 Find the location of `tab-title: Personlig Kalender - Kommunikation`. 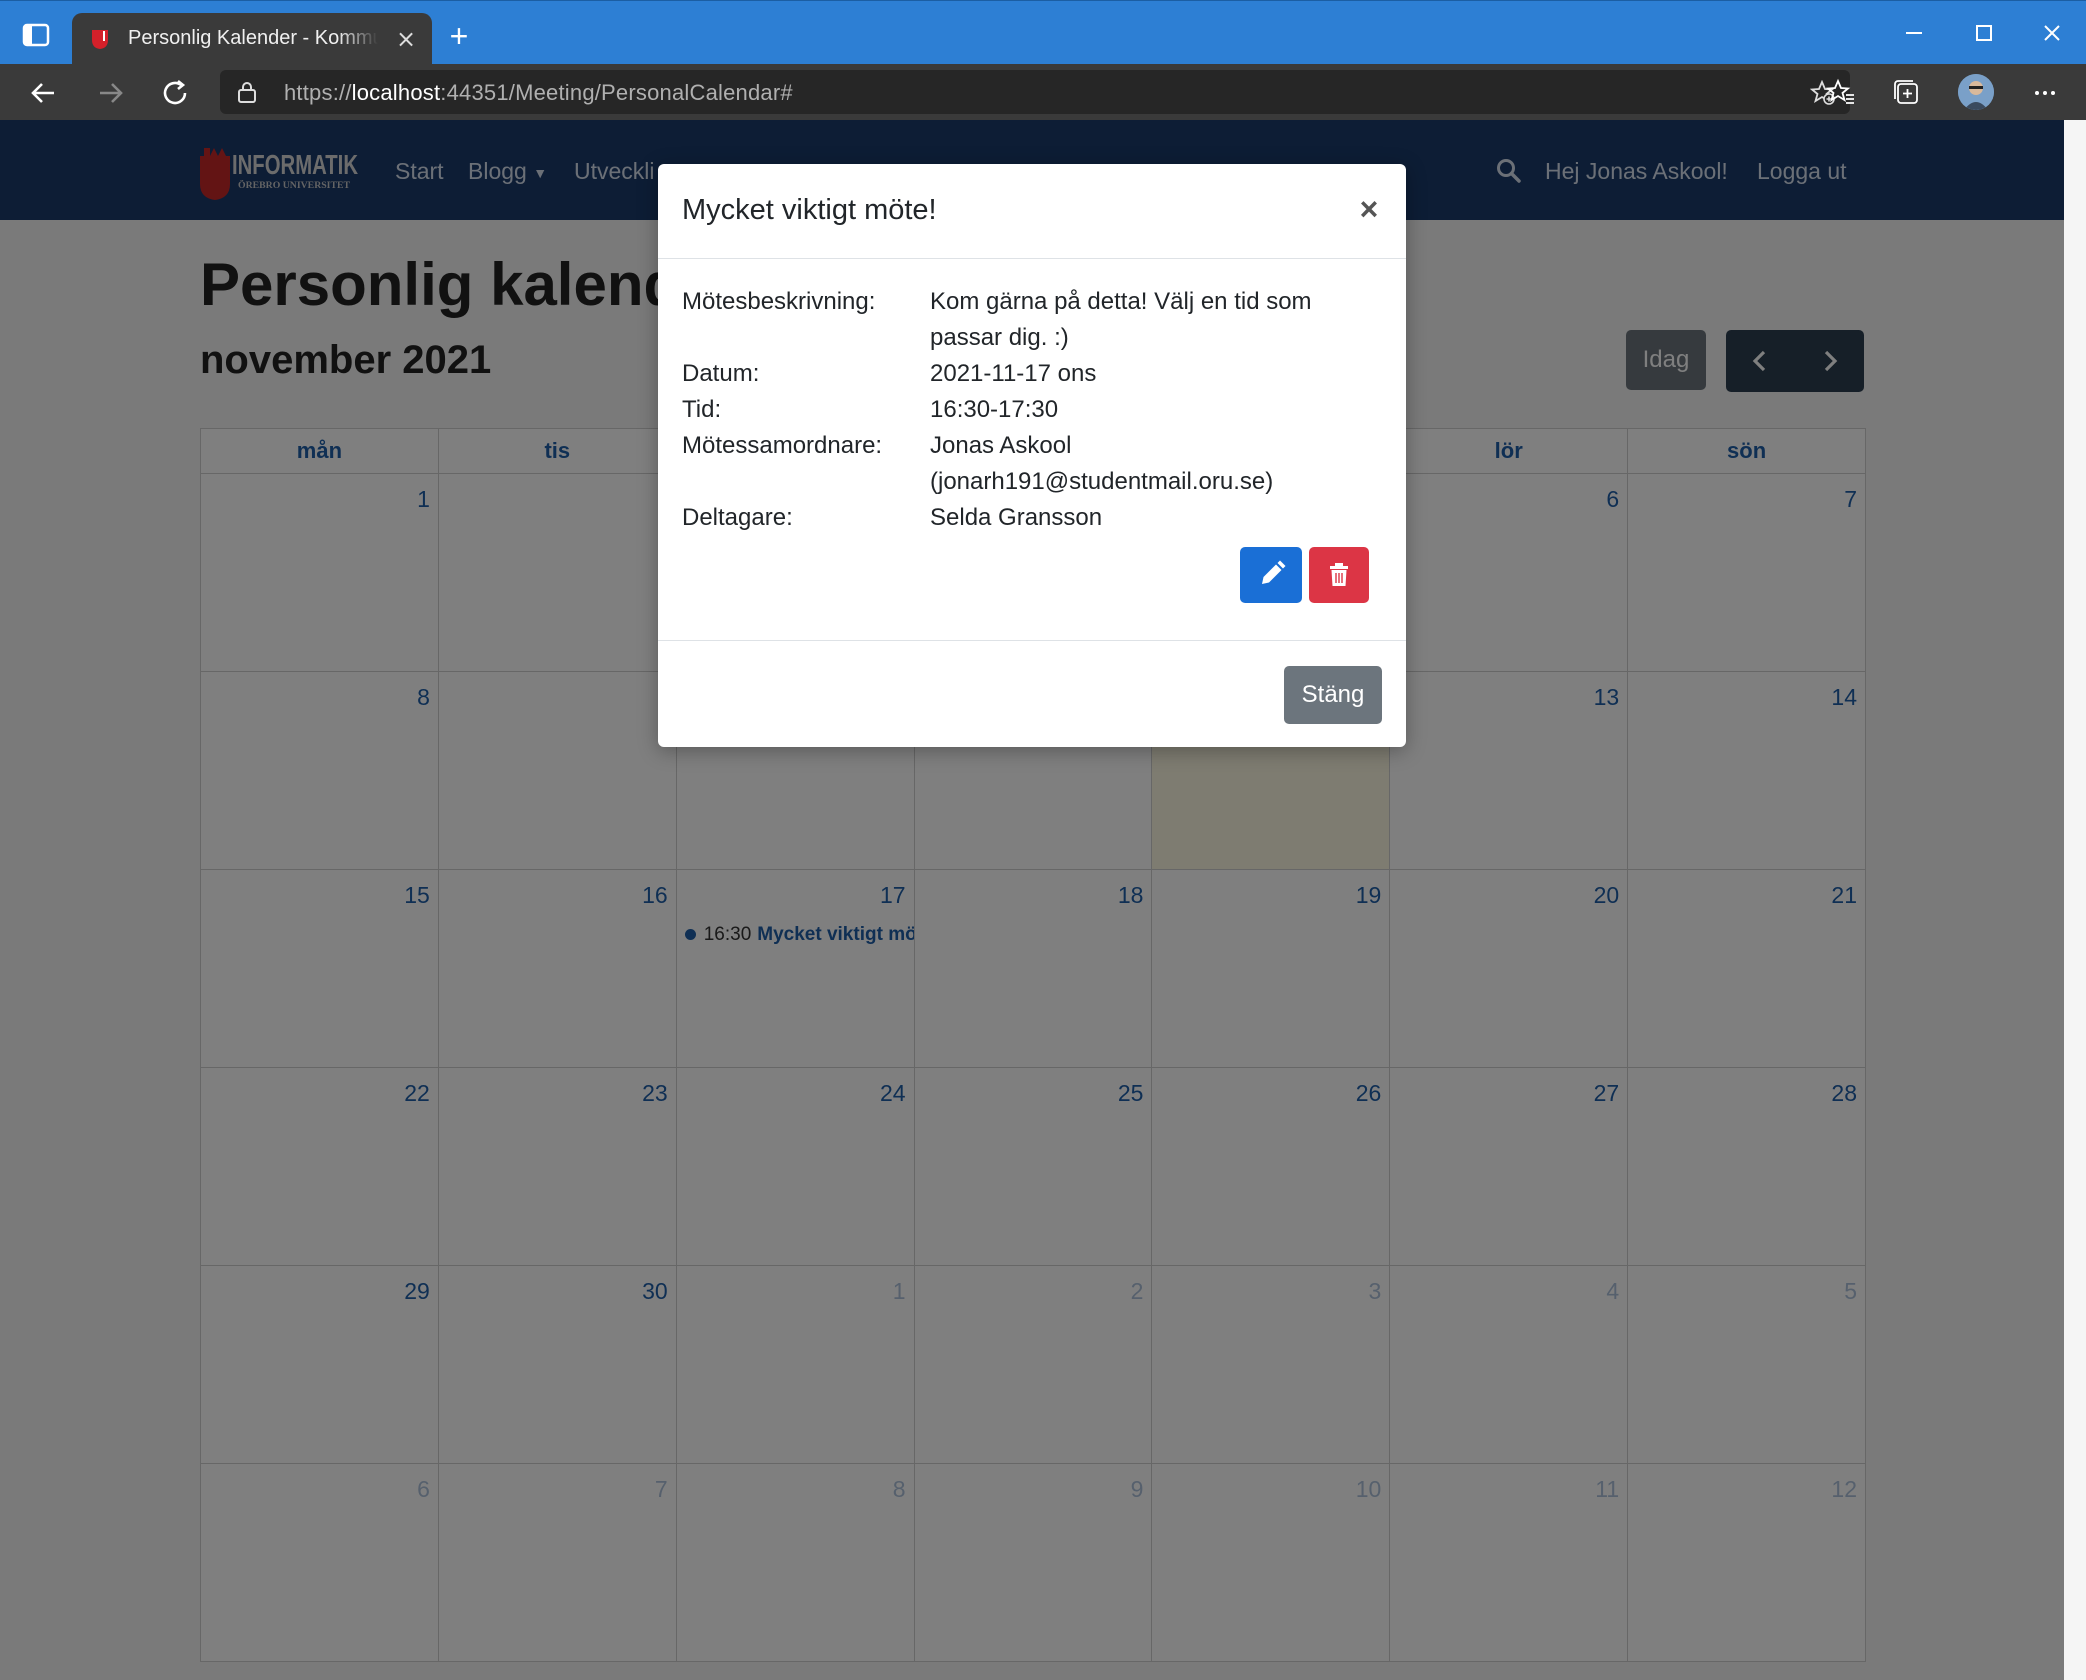

tab-title: Personlig Kalender - Kommunikation is located at coordinates (253, 39).